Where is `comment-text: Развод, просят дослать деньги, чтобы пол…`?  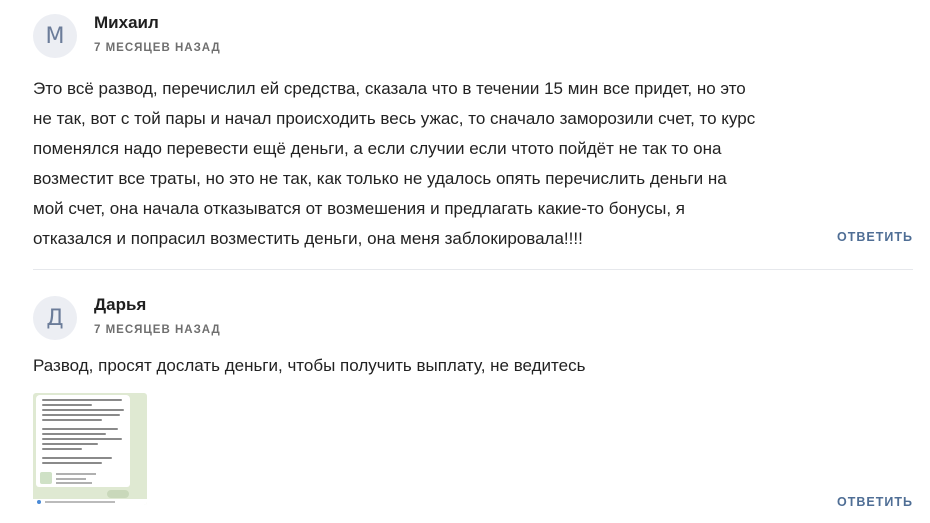 comment-text: Развод, просят дослать деньги, чтобы пол… is located at coordinates (433, 366).